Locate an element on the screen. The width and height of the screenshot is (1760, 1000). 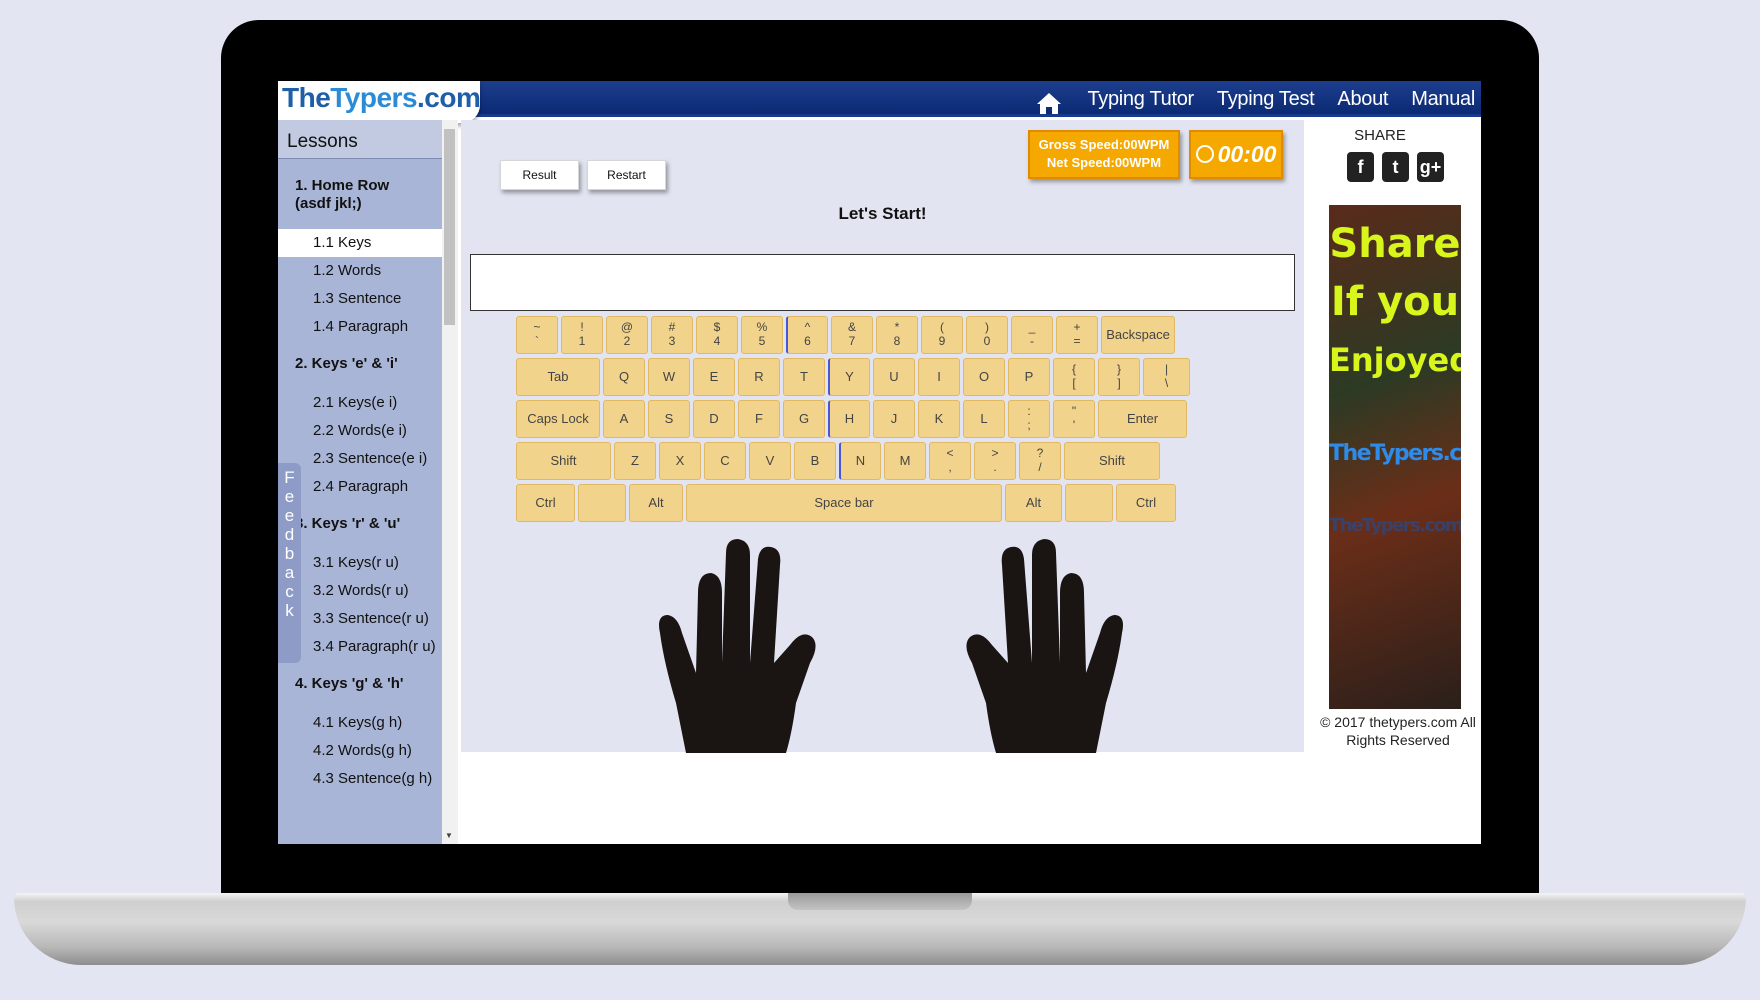
key-5-key: % 5 is located at coordinates (762, 335).